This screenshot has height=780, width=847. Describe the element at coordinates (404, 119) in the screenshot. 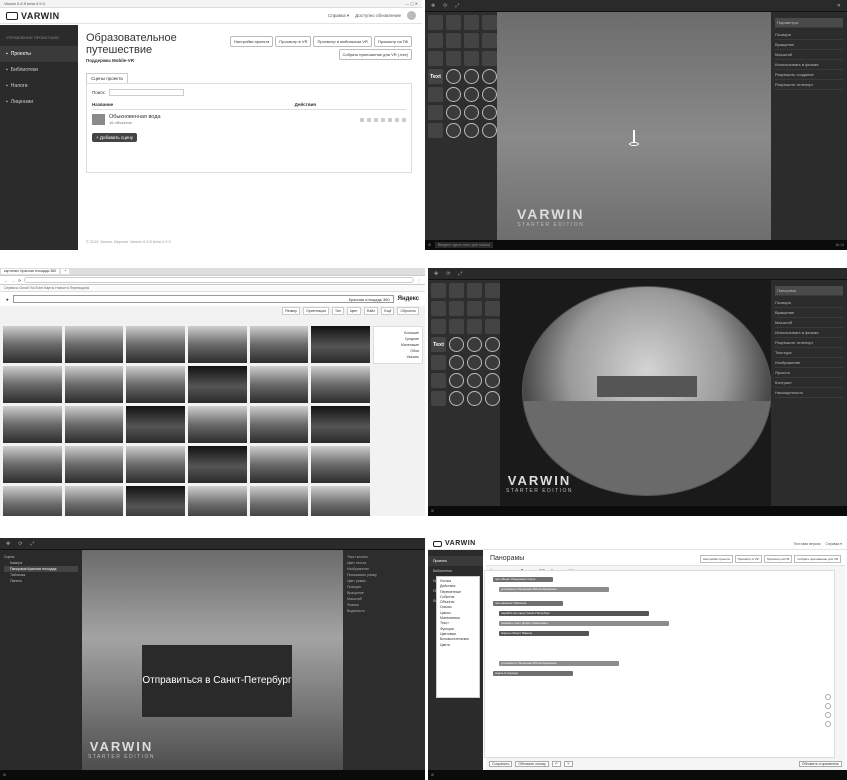

I see `delete-icon` at that location.